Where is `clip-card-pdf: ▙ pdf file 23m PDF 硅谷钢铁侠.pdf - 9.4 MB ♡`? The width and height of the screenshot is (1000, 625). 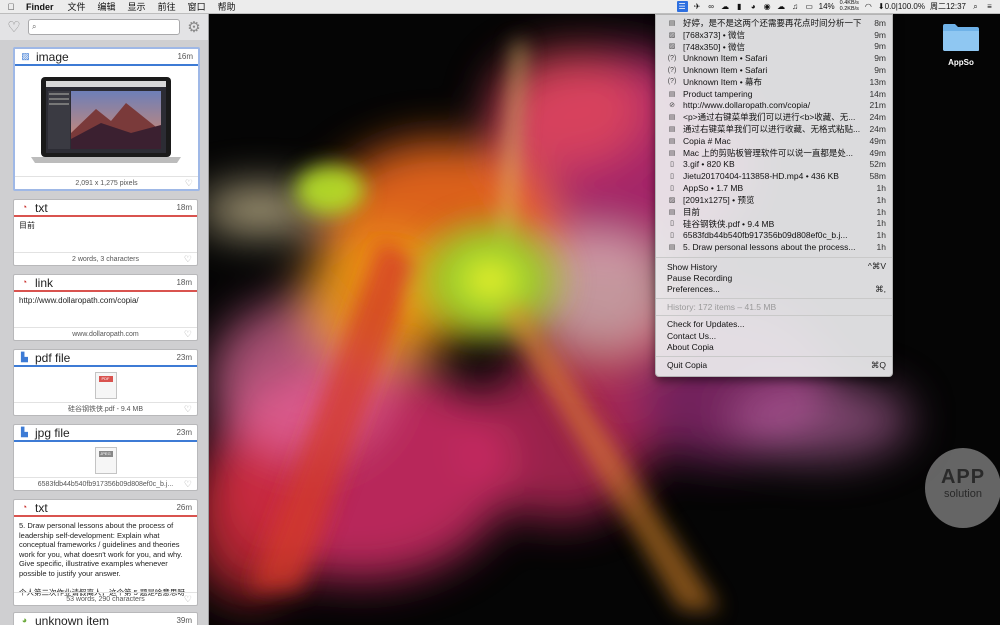 clip-card-pdf: ▙ pdf file 23m PDF 硅谷钢铁侠.pdf - 9.4 MB ♡ is located at coordinates (105, 382).